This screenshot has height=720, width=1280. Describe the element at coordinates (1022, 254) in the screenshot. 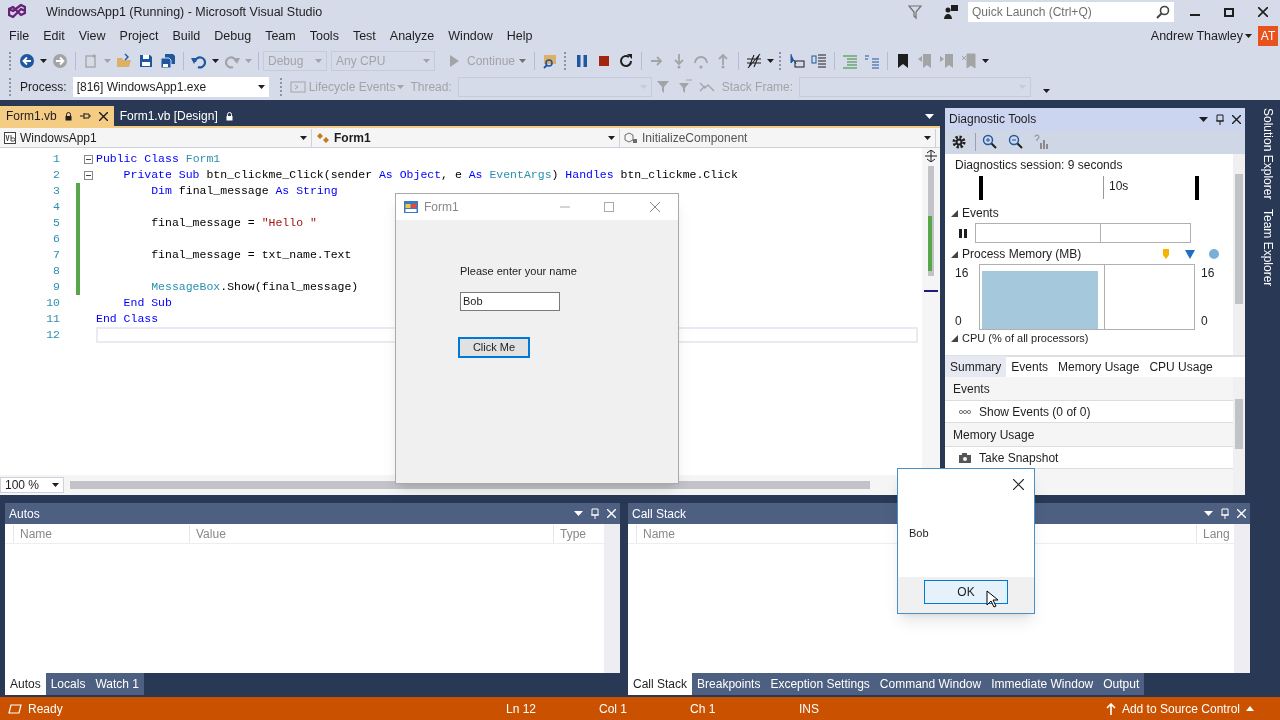

I see `section-header: Process Memory (MB)` at that location.